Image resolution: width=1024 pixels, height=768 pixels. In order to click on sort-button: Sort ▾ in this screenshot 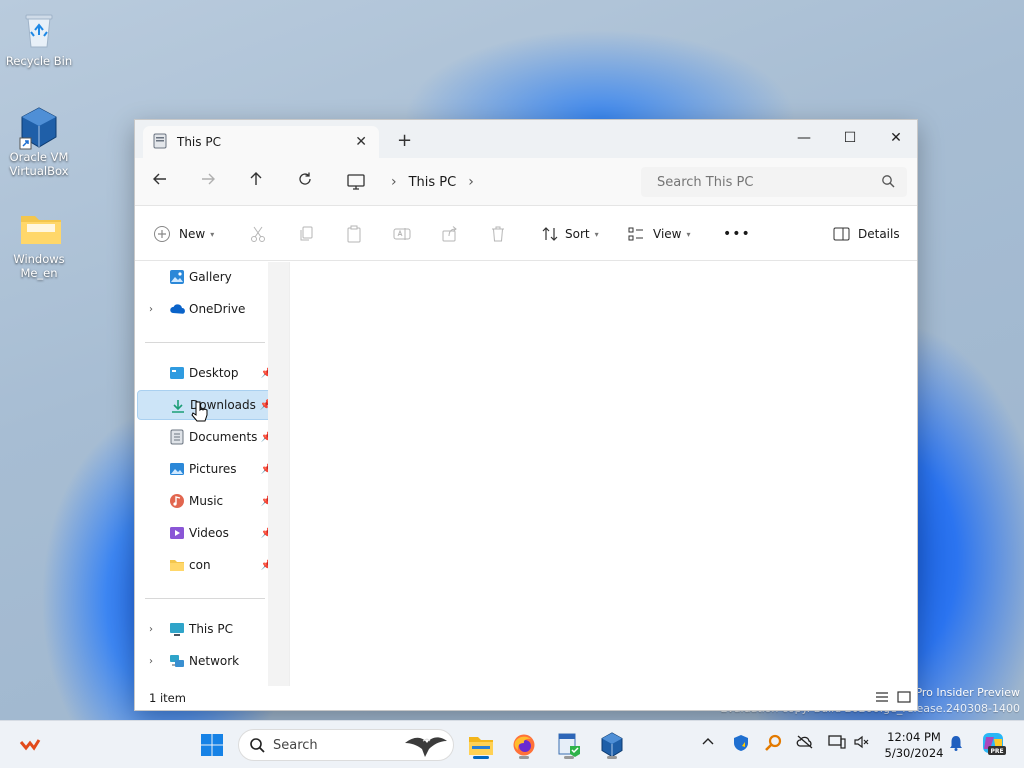, I will do `click(570, 234)`.